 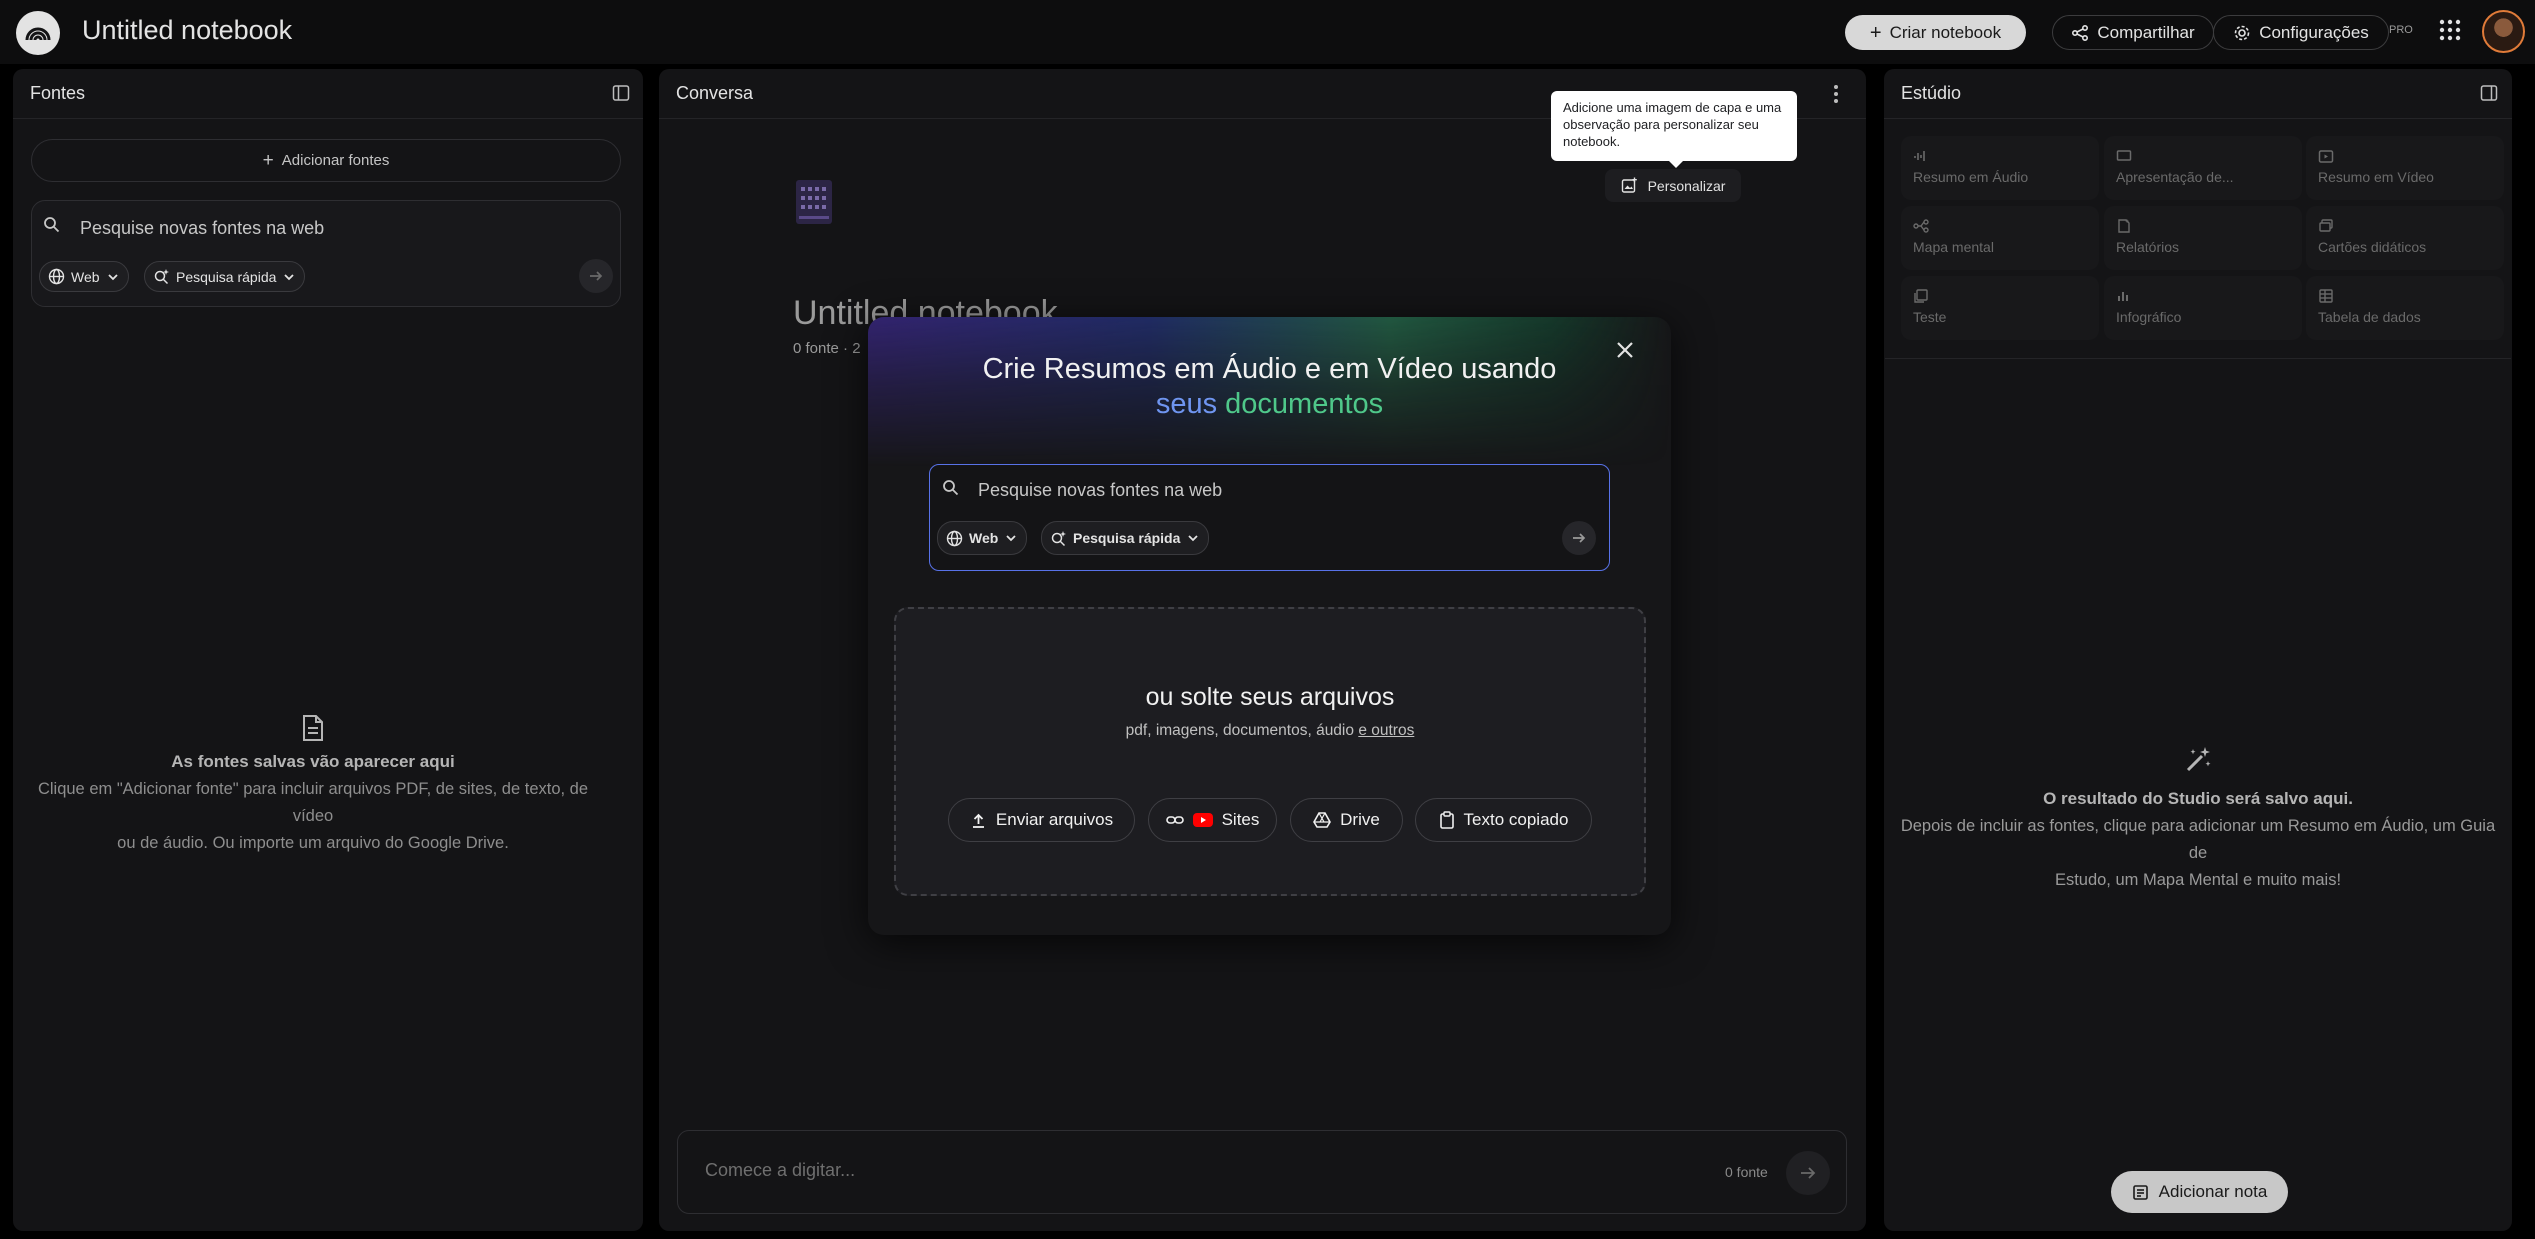 What do you see at coordinates (1836, 94) in the screenshot?
I see `more-vert-icon` at bounding box center [1836, 94].